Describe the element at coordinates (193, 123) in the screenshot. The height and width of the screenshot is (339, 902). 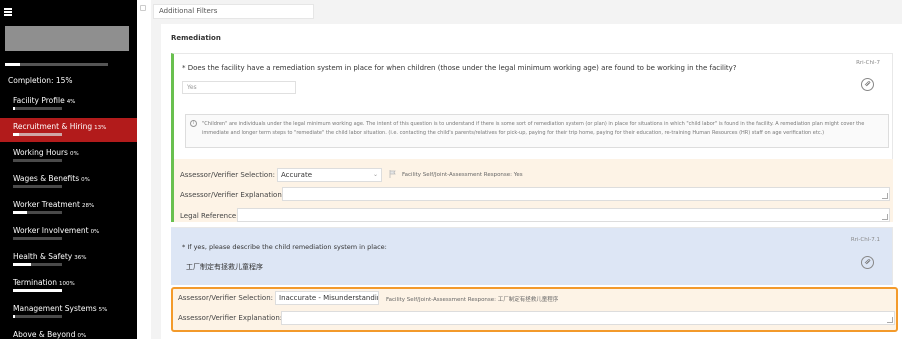
I see `info-icon: i` at that location.